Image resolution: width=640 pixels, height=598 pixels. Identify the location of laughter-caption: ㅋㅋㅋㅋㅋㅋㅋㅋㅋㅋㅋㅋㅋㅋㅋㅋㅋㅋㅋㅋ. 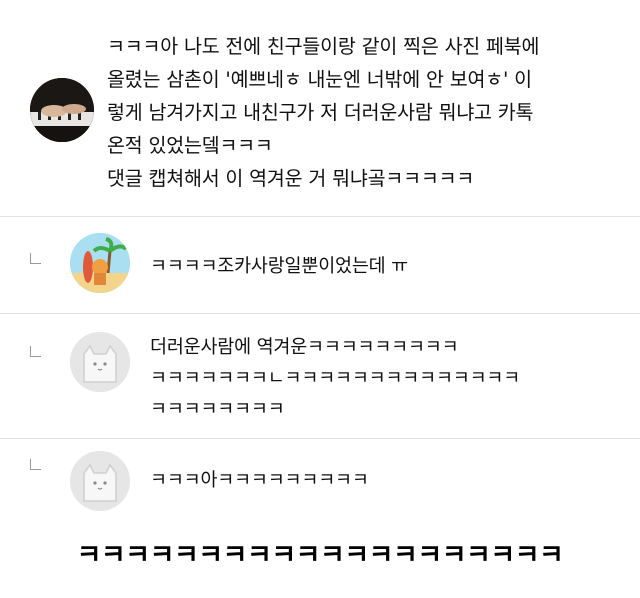
(320, 555).